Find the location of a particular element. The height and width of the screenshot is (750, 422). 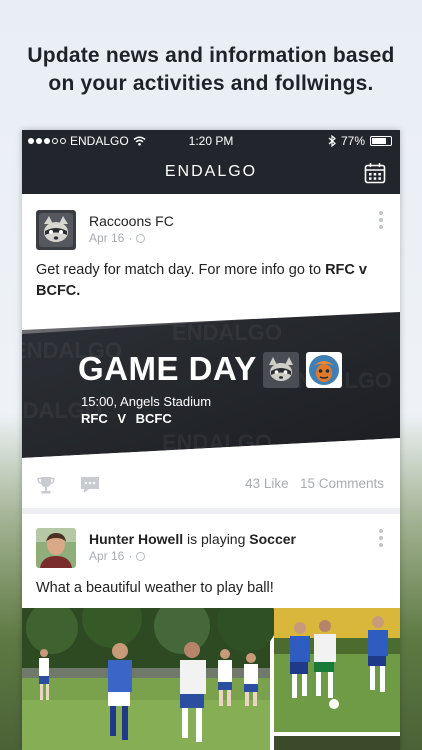

user-avatar is located at coordinates (56, 548).